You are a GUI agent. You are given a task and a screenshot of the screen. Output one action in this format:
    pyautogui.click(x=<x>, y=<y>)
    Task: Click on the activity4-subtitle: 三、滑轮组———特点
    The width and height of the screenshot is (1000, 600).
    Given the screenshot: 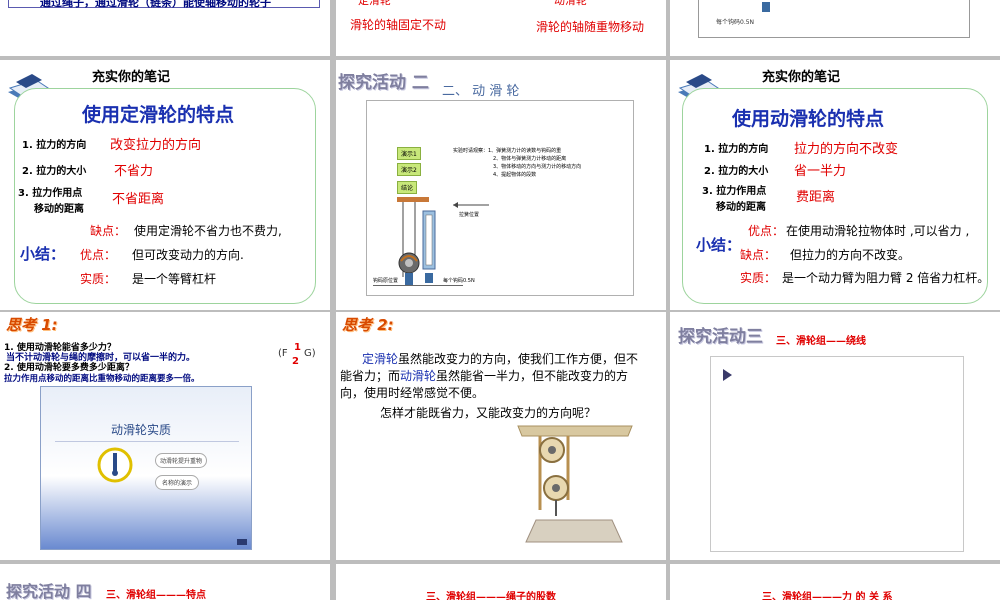 What is the action you would take?
    pyautogui.click(x=156, y=595)
    